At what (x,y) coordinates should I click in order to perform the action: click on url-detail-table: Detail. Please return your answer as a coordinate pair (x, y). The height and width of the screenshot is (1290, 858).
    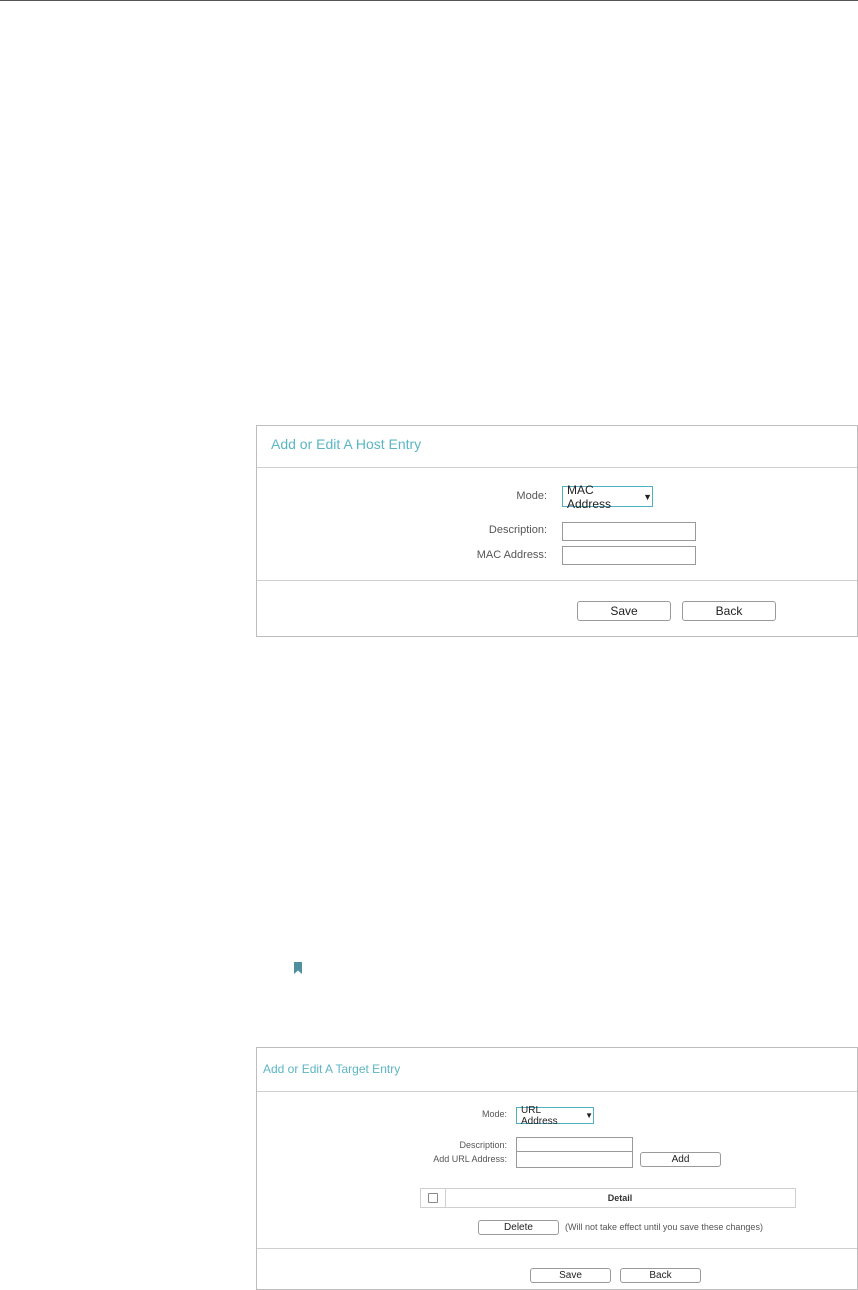
    Looking at the image, I should click on (608, 1198).